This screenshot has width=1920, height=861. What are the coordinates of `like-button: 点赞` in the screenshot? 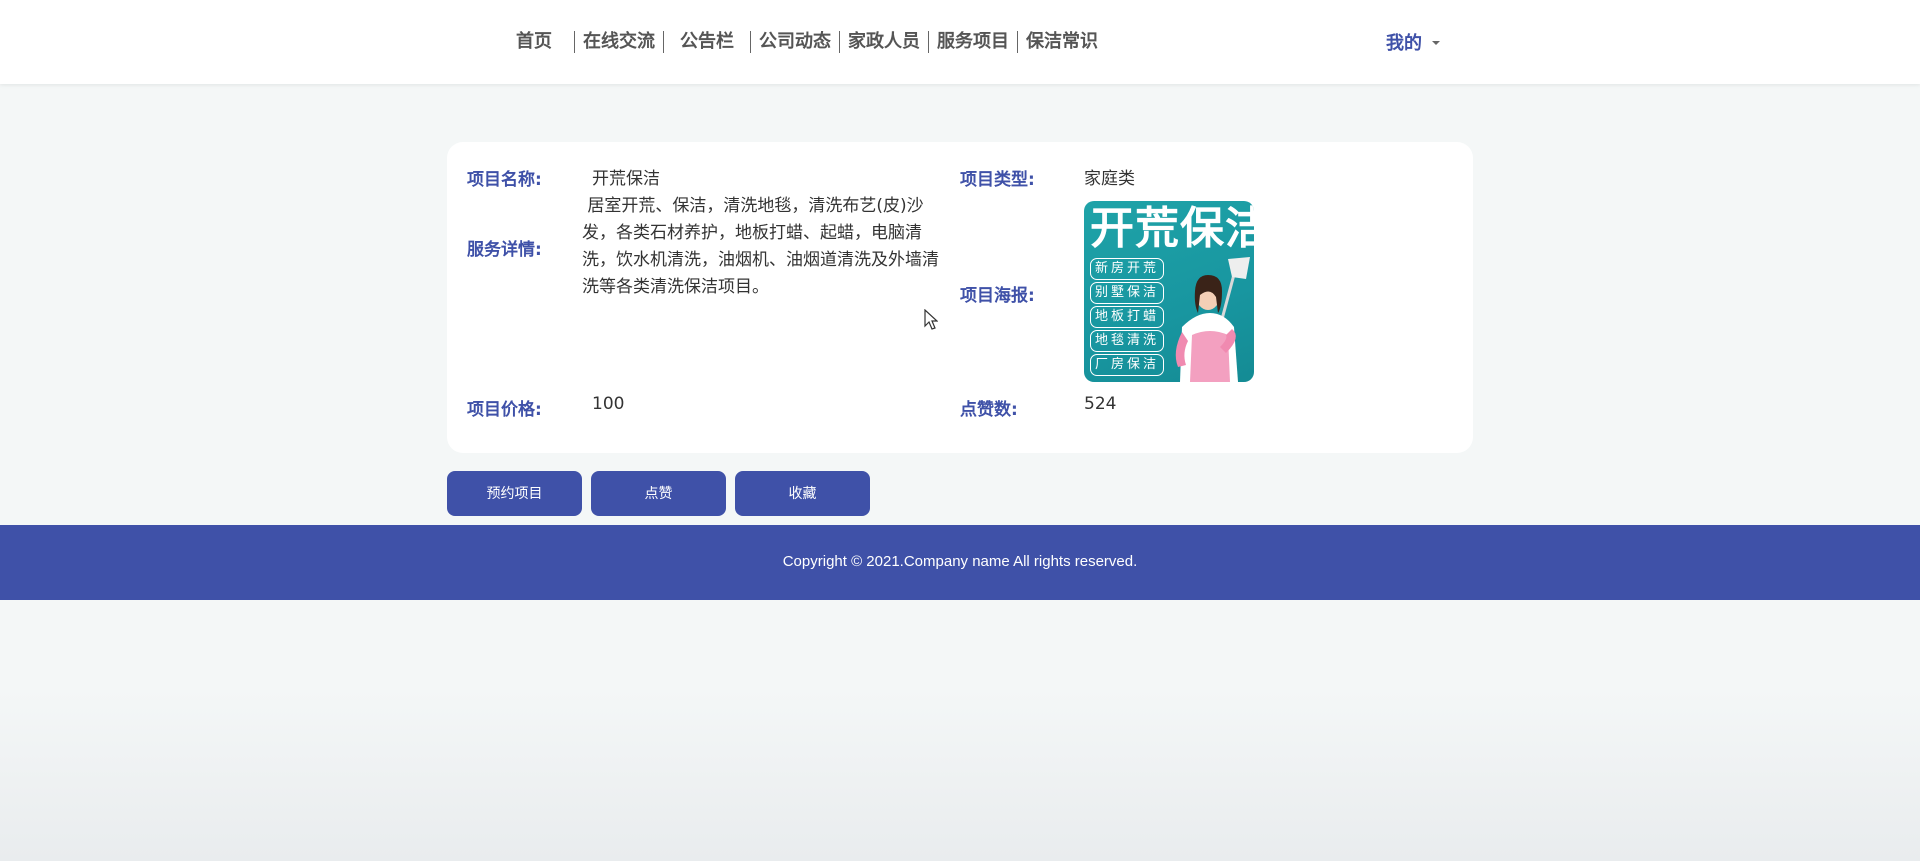 It's located at (658, 493).